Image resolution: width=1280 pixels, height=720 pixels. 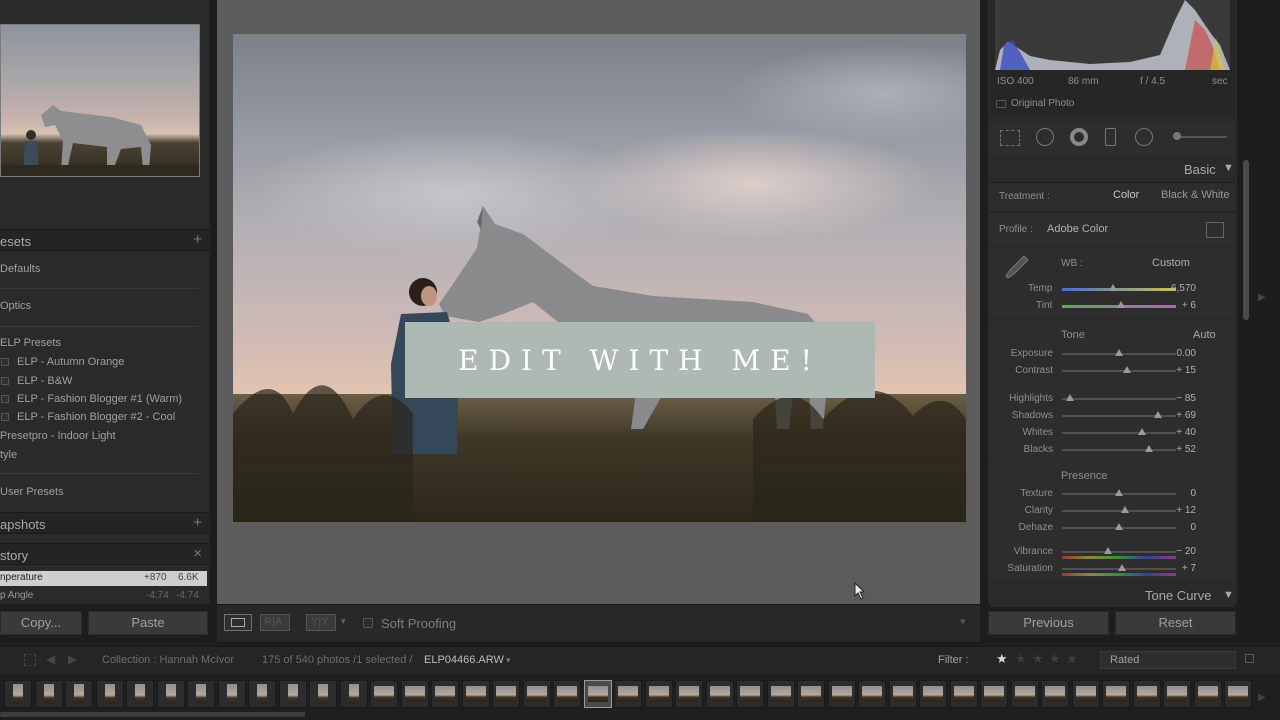 What do you see at coordinates (1126, 195) in the screenshot?
I see `treatment-color-option: Color` at bounding box center [1126, 195].